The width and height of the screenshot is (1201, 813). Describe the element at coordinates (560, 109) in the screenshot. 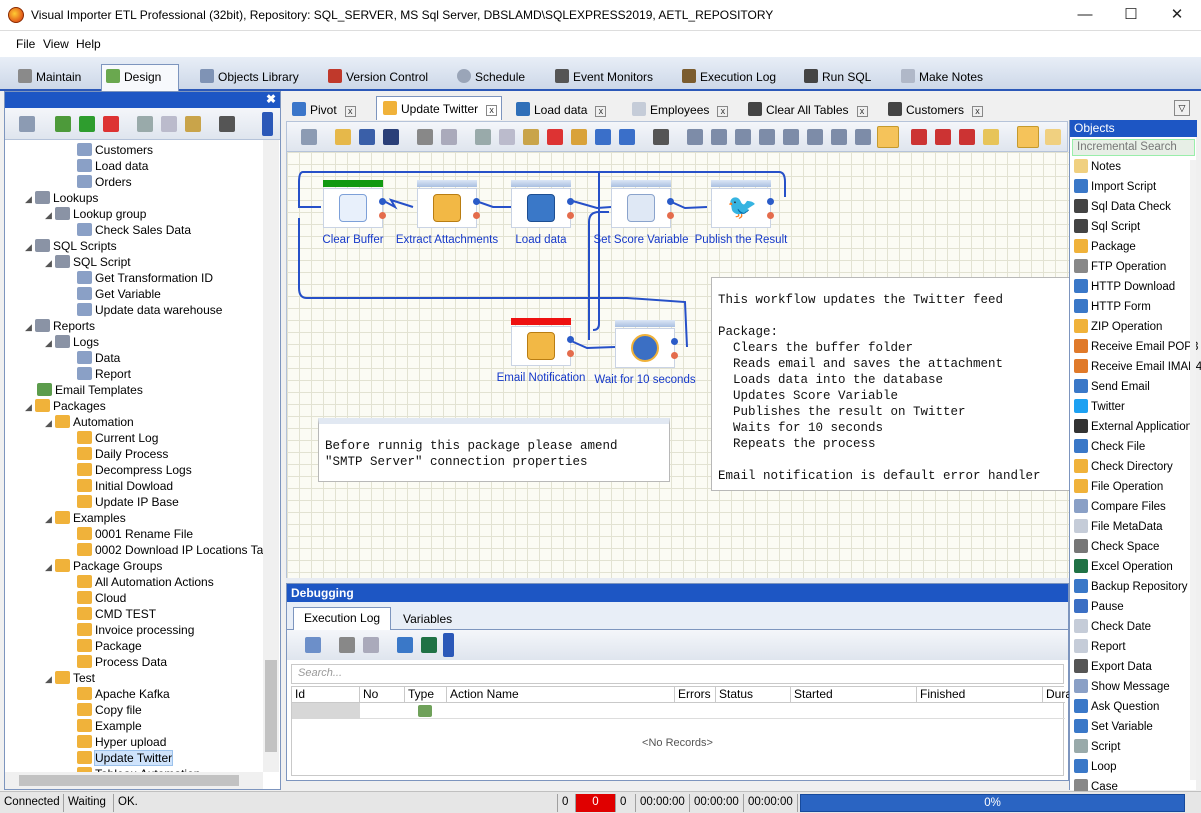

I see `doc-tab-load-data: Load data x` at that location.